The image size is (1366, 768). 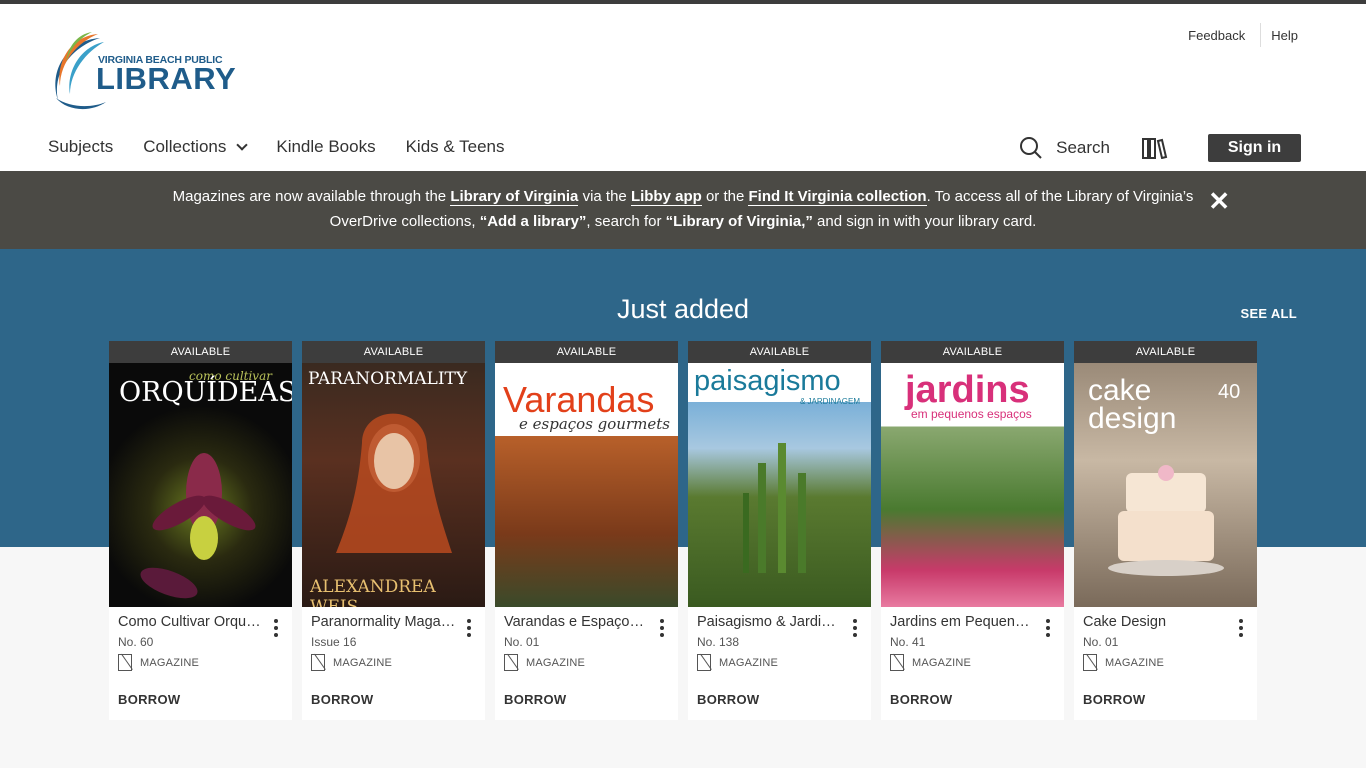 What do you see at coordinates (393, 485) in the screenshot?
I see `cover-image: PARANORMALITY ALEXANDREA WEIS` at bounding box center [393, 485].